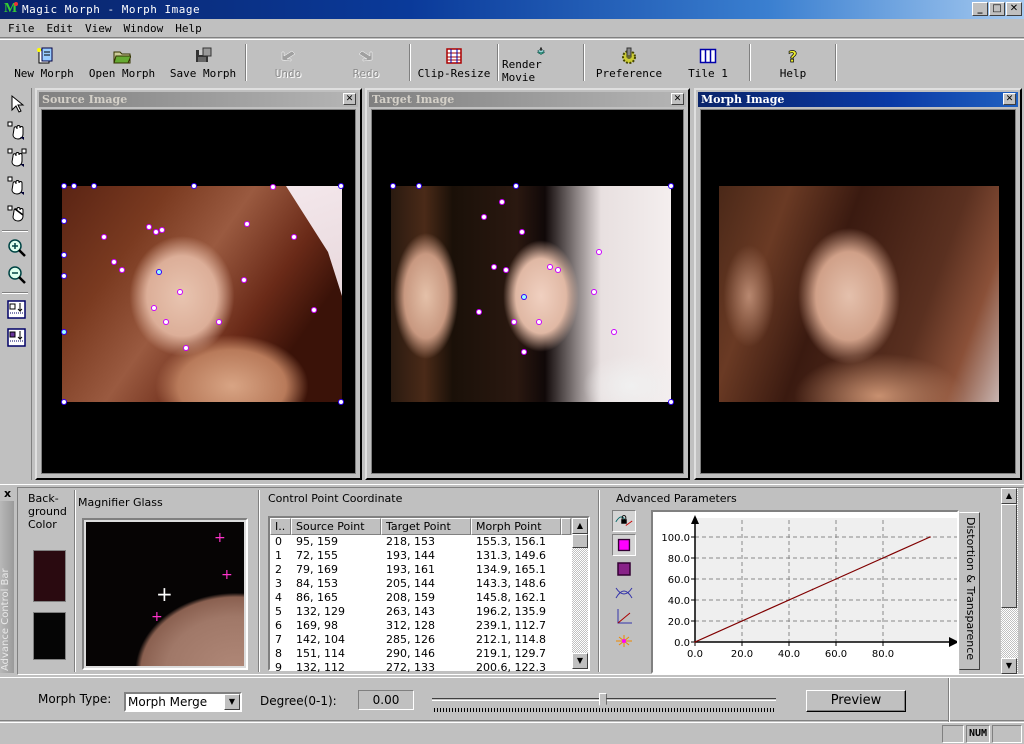 This screenshot has height=744, width=1024. Describe the element at coordinates (7, 493) in the screenshot. I see `control-bar-close-icon: x` at that location.